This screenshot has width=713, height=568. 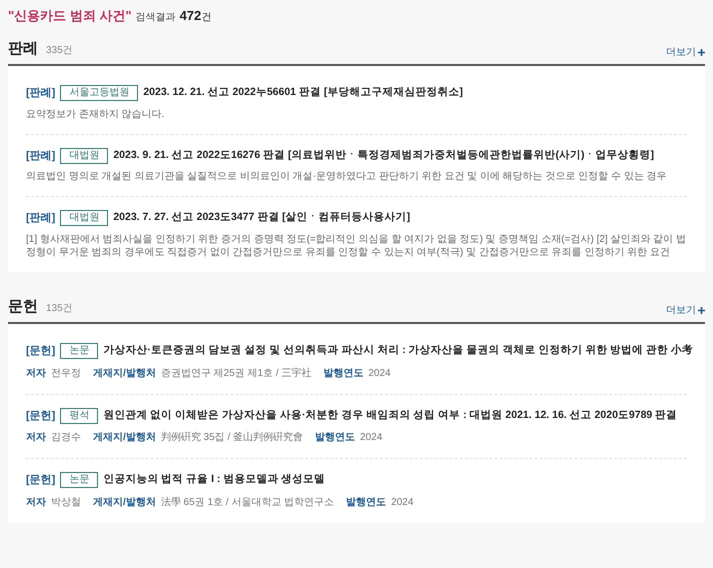 What do you see at coordinates (59, 309) in the screenshot?
I see `section-count: 135건` at bounding box center [59, 309].